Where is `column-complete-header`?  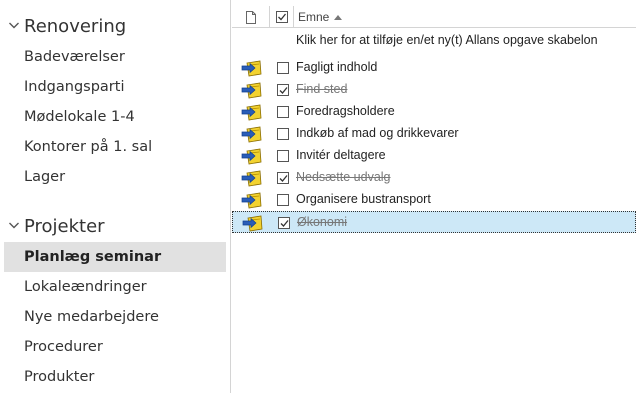 column-complete-header is located at coordinates (282, 17).